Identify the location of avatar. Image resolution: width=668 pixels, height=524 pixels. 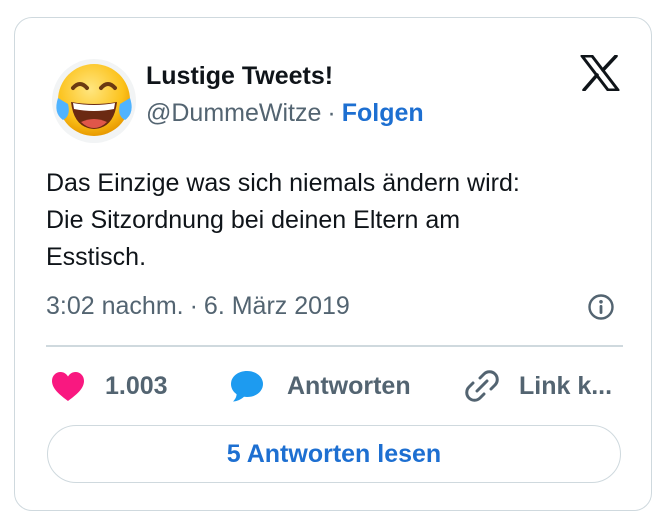
(94, 101).